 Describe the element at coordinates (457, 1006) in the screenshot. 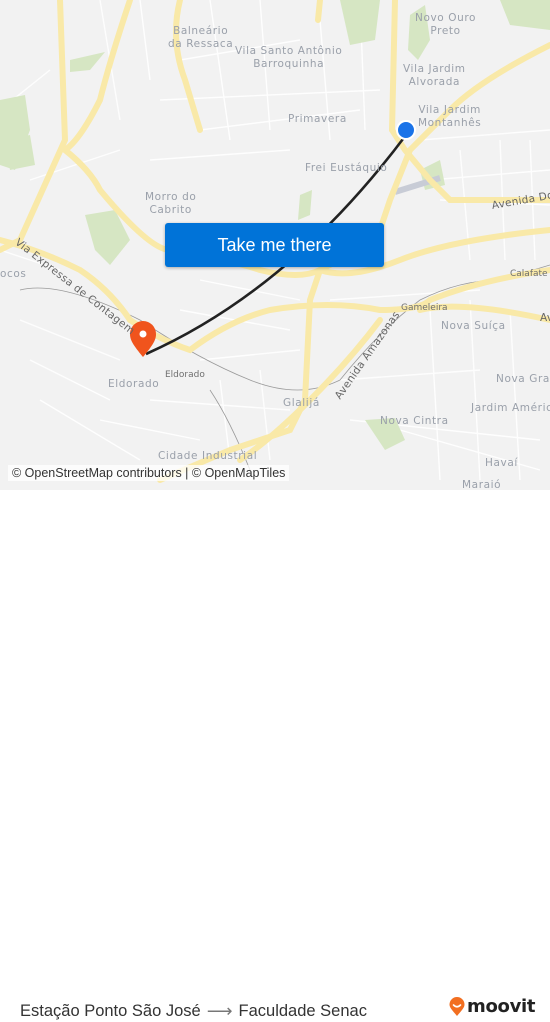

I see `moovit-pin-icon` at that location.